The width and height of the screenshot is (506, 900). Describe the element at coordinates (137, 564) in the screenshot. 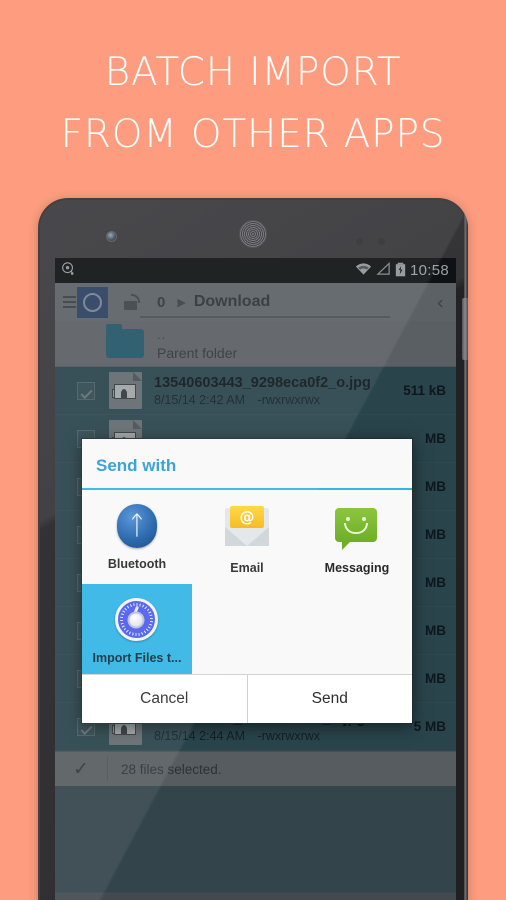

I see `app-option-label: Bluetooth` at that location.